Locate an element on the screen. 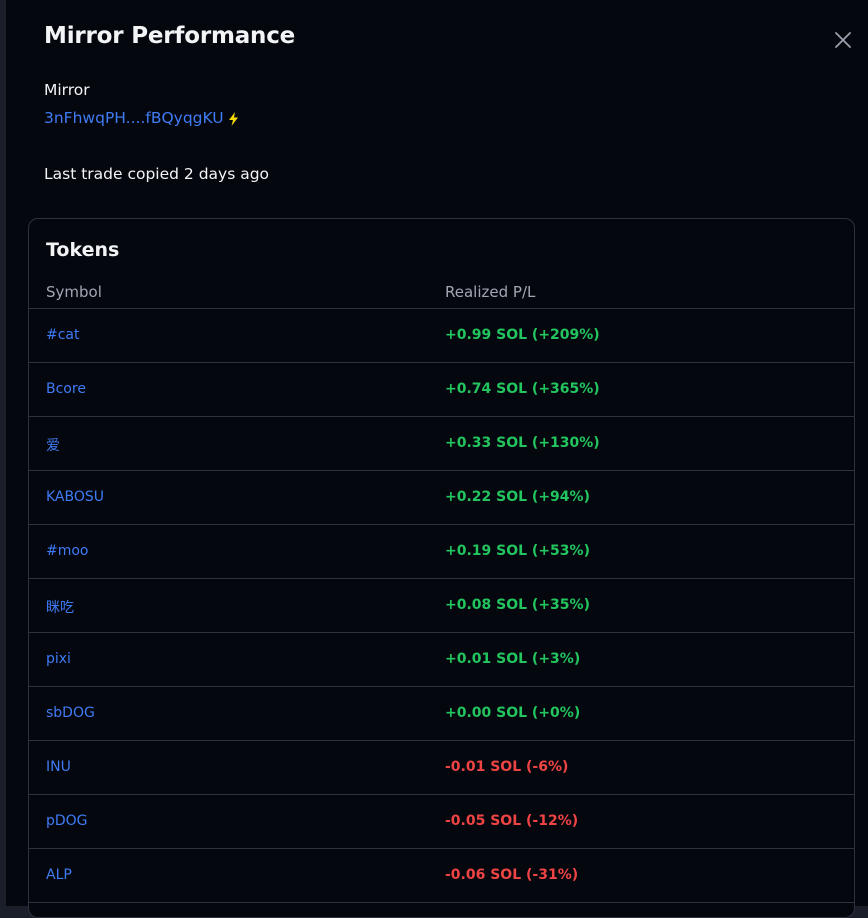 This screenshot has width=868, height=918. token-symbol-link: KABOSU is located at coordinates (75, 497).